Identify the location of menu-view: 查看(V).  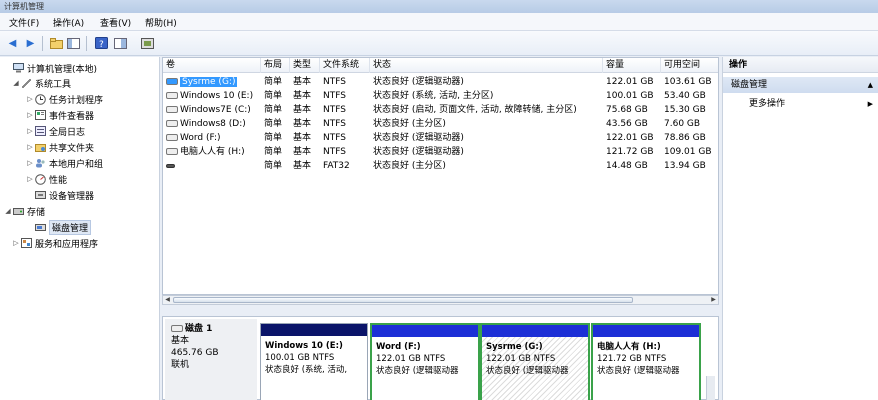
(115, 22).